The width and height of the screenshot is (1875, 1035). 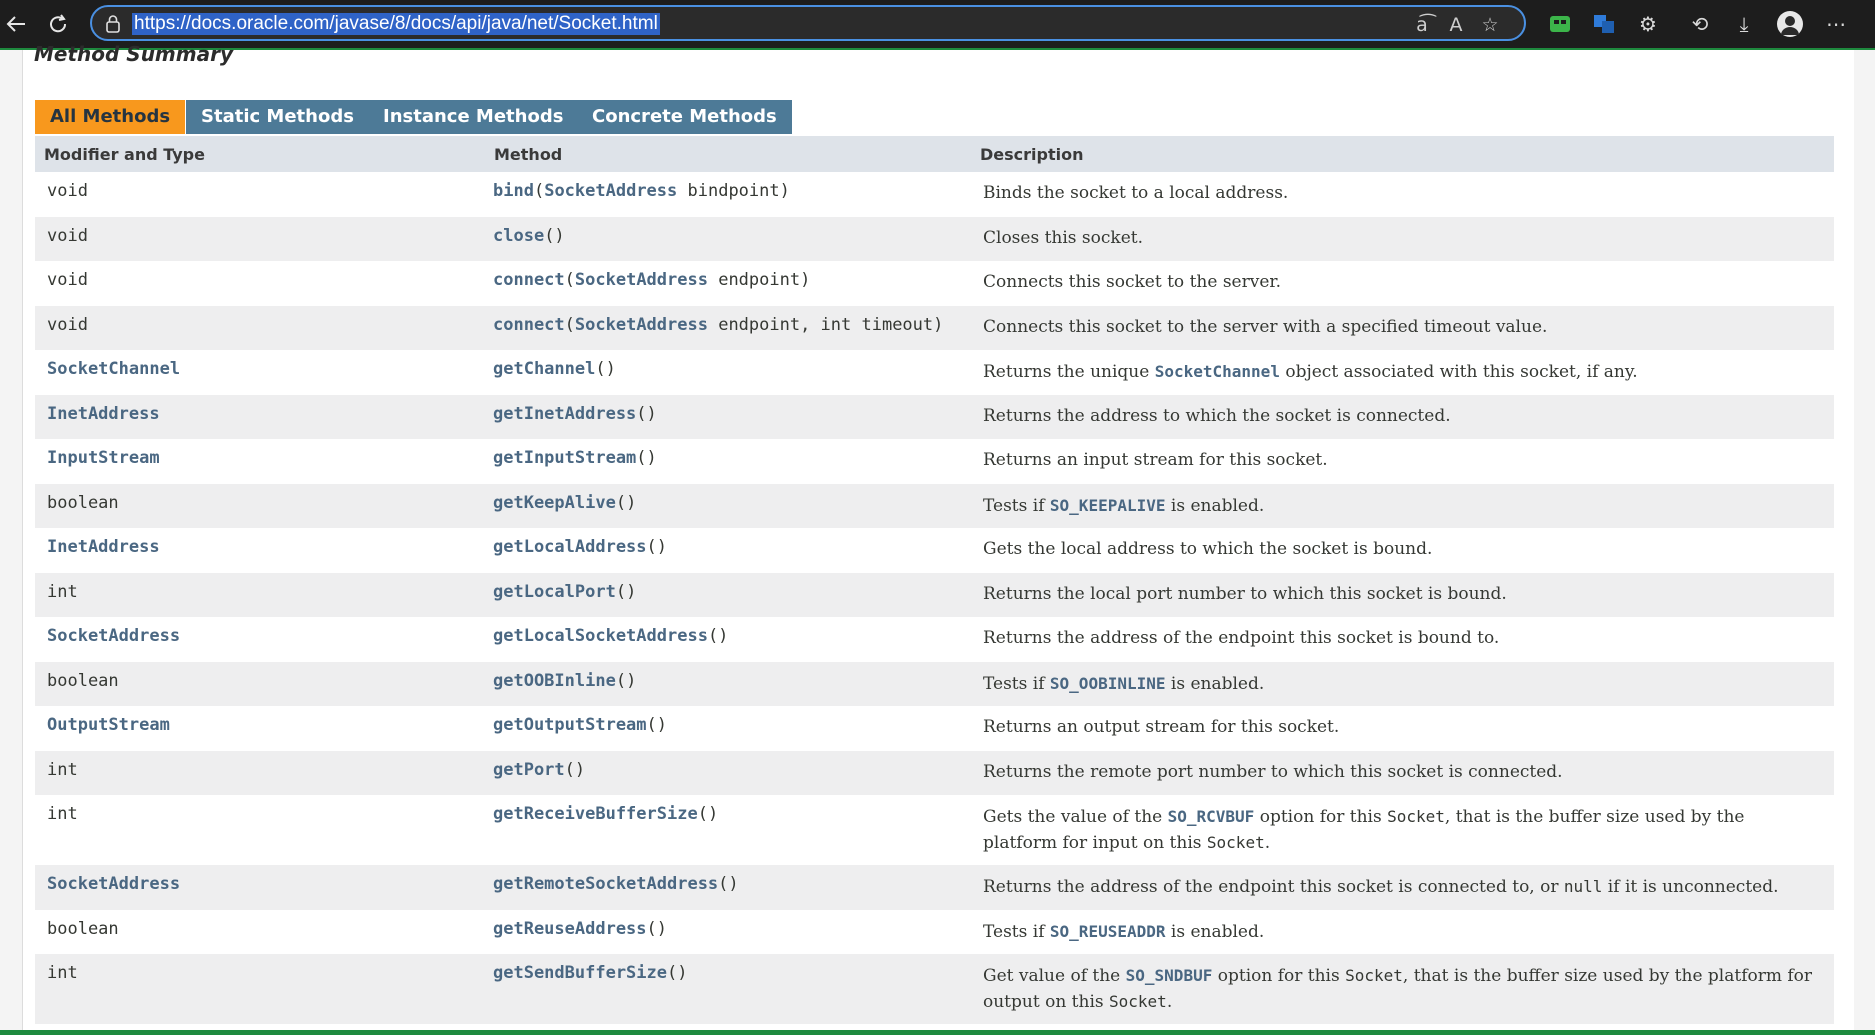 I want to click on description-text: Tests if, so click(x=1016, y=683).